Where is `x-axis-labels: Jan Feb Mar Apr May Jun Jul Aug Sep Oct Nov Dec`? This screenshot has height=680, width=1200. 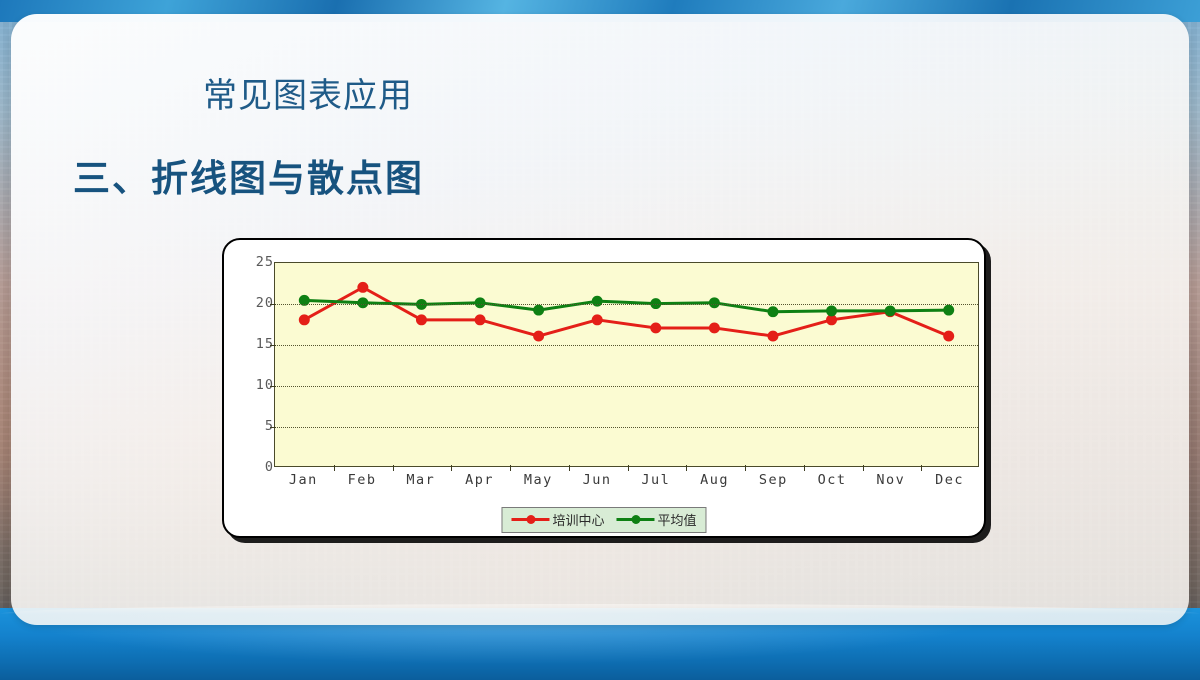 x-axis-labels: Jan Feb Mar Apr May Jun Jul Aug Sep Oct Nov Dec is located at coordinates (626, 483).